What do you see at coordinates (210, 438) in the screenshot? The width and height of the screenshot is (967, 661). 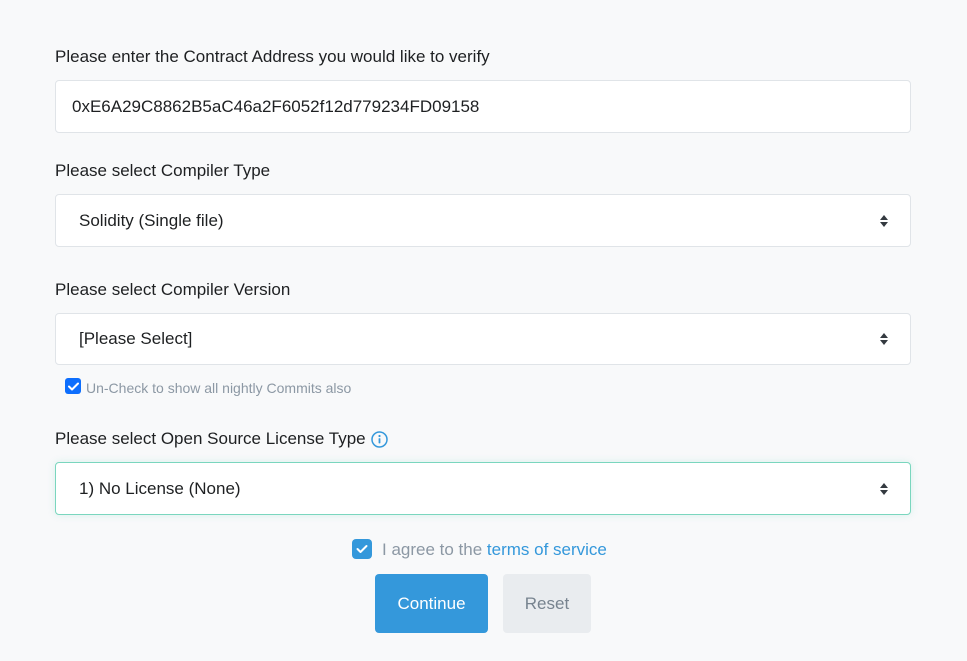 I see `license-type-label-text: Please select Open Source License Type` at bounding box center [210, 438].